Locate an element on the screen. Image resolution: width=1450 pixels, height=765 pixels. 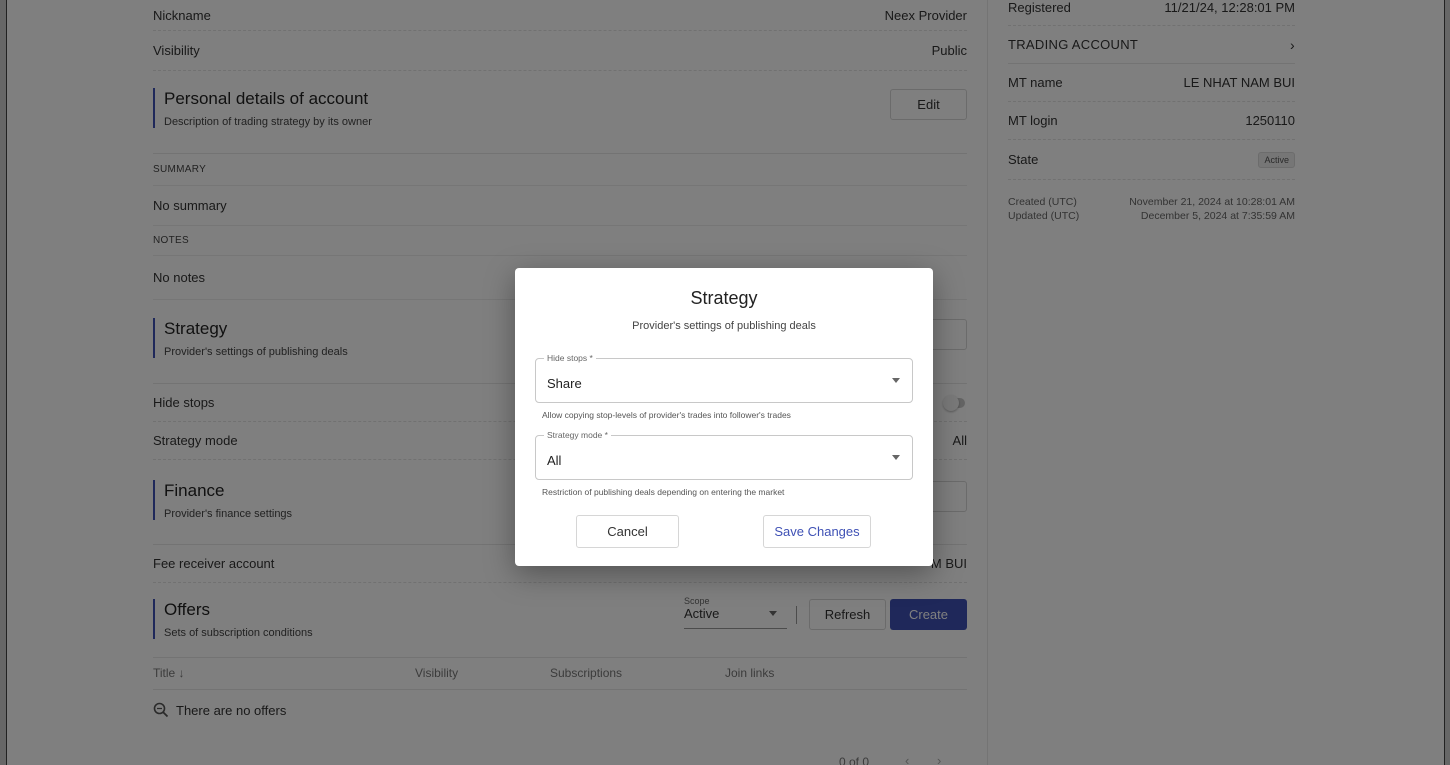
strategy-mode-select: Strategy mode * All is located at coordinates (724, 455).